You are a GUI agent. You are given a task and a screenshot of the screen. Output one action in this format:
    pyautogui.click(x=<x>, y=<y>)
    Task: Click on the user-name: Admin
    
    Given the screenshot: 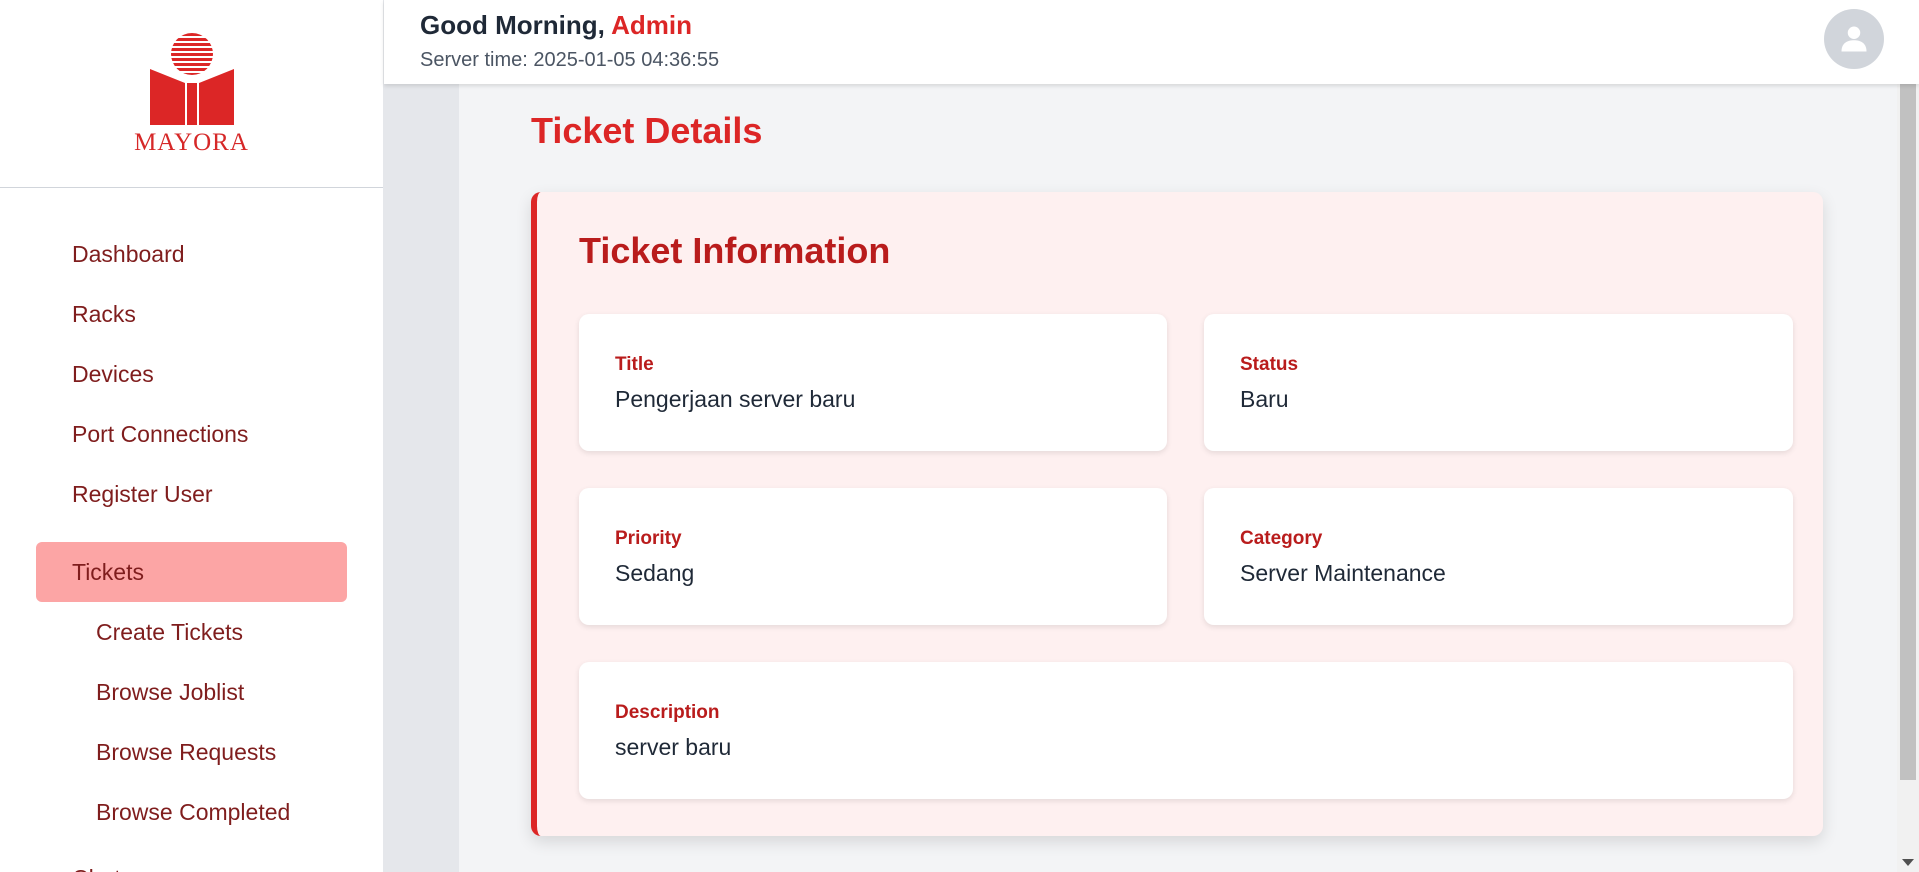 What is the action you would take?
    pyautogui.click(x=651, y=25)
    